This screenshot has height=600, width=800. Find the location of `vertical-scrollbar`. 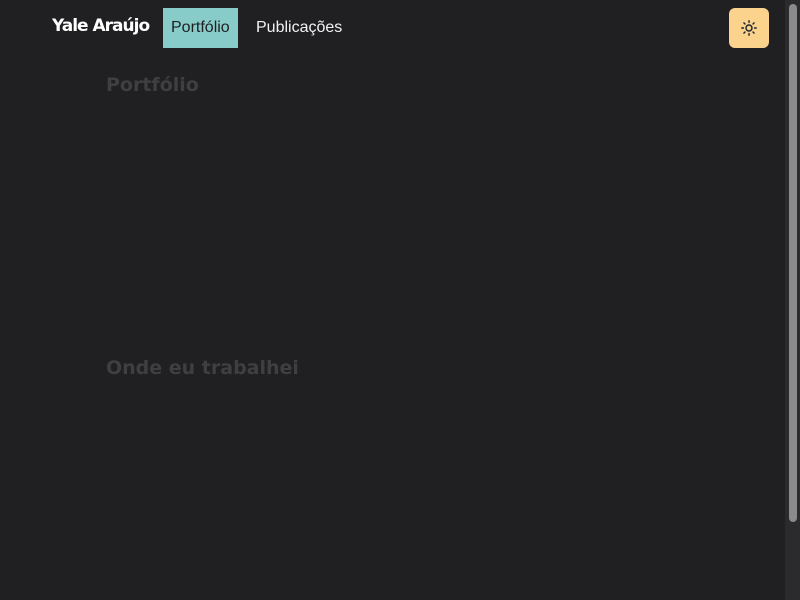

vertical-scrollbar is located at coordinates (792, 300).